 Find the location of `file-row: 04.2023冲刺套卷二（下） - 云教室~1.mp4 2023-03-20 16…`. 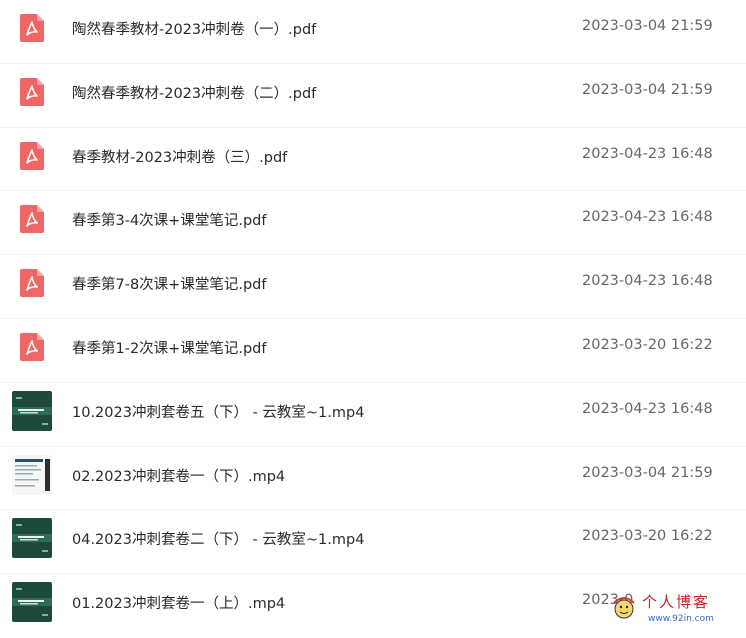

file-row: 04.2023冲刺套卷二（下） - 云教室~1.mp4 2023-03-20 16… is located at coordinates (373, 542).